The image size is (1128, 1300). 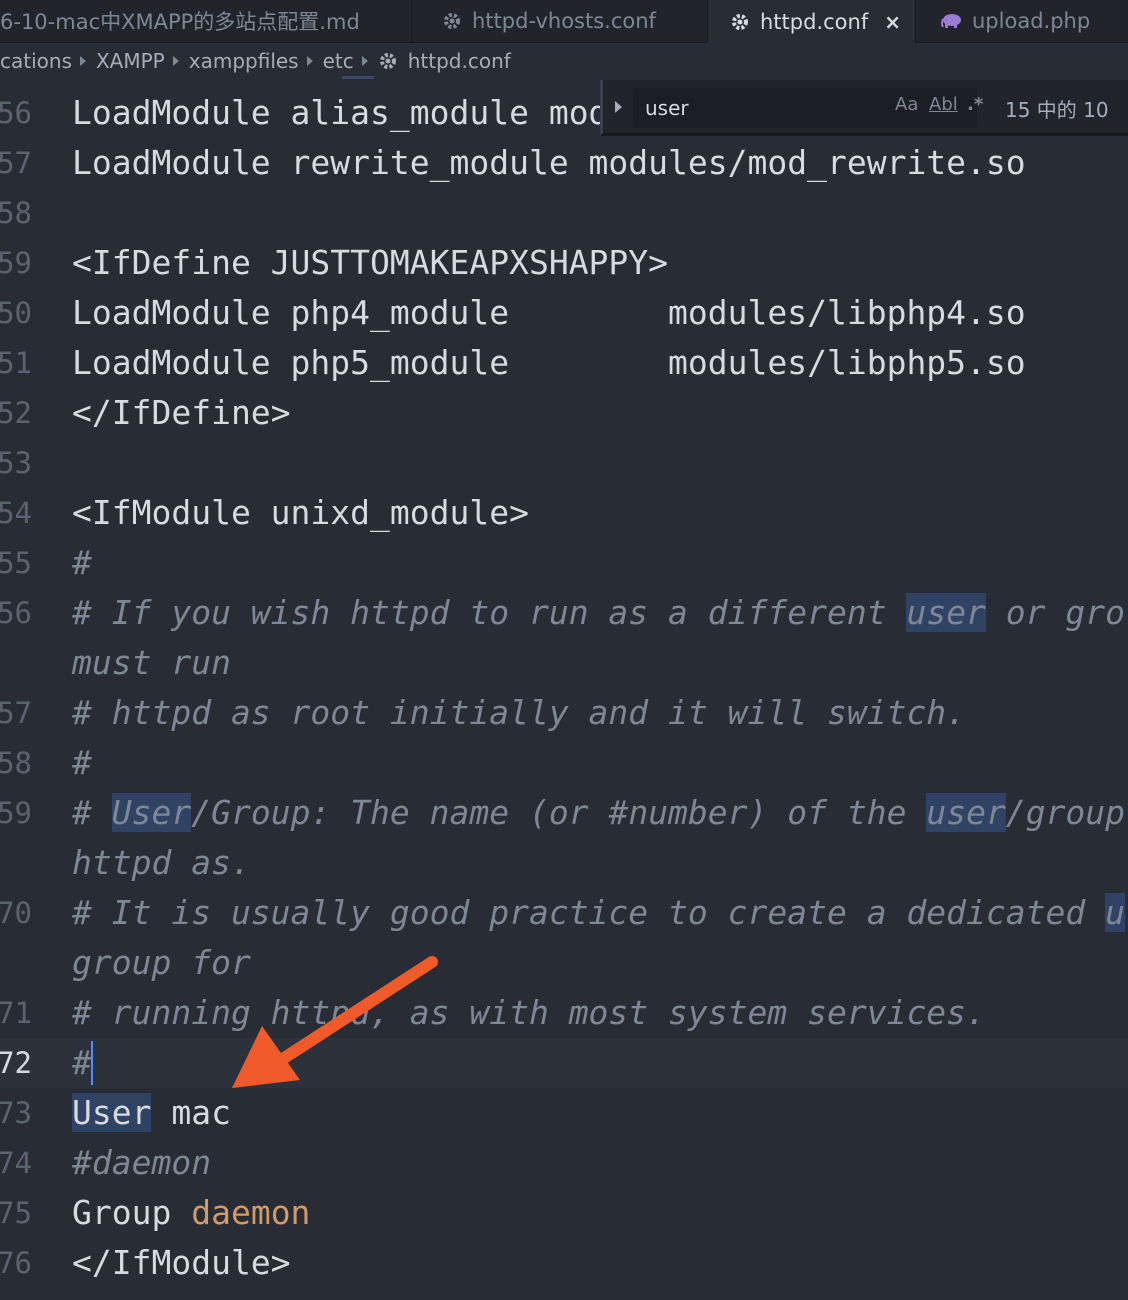 What do you see at coordinates (16, 513) in the screenshot?
I see `line-number: 54` at bounding box center [16, 513].